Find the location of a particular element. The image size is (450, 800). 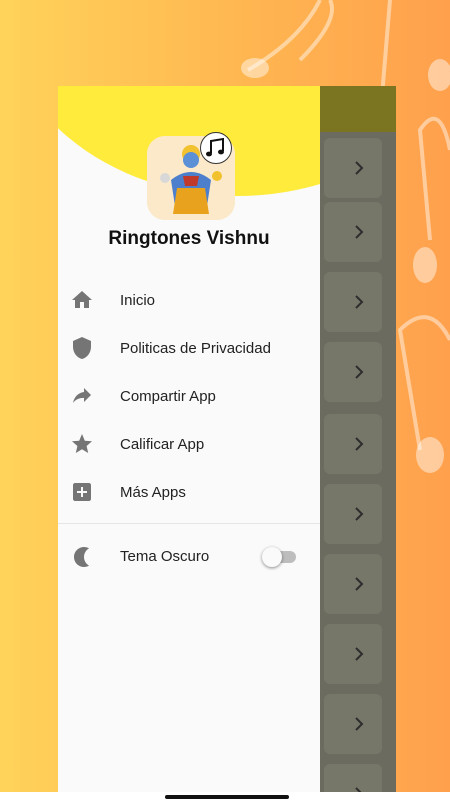

menu-item-label: Politicas de Privacidad is located at coordinates (195, 348).